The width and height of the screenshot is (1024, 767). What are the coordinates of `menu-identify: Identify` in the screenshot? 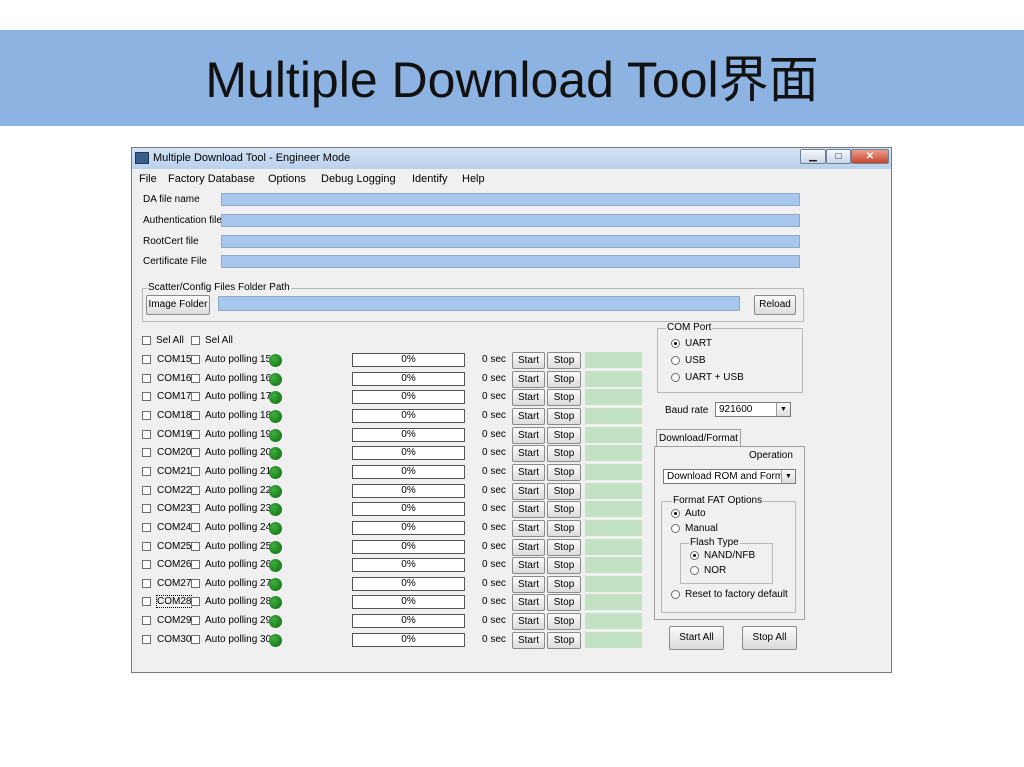 It's located at (429, 179).